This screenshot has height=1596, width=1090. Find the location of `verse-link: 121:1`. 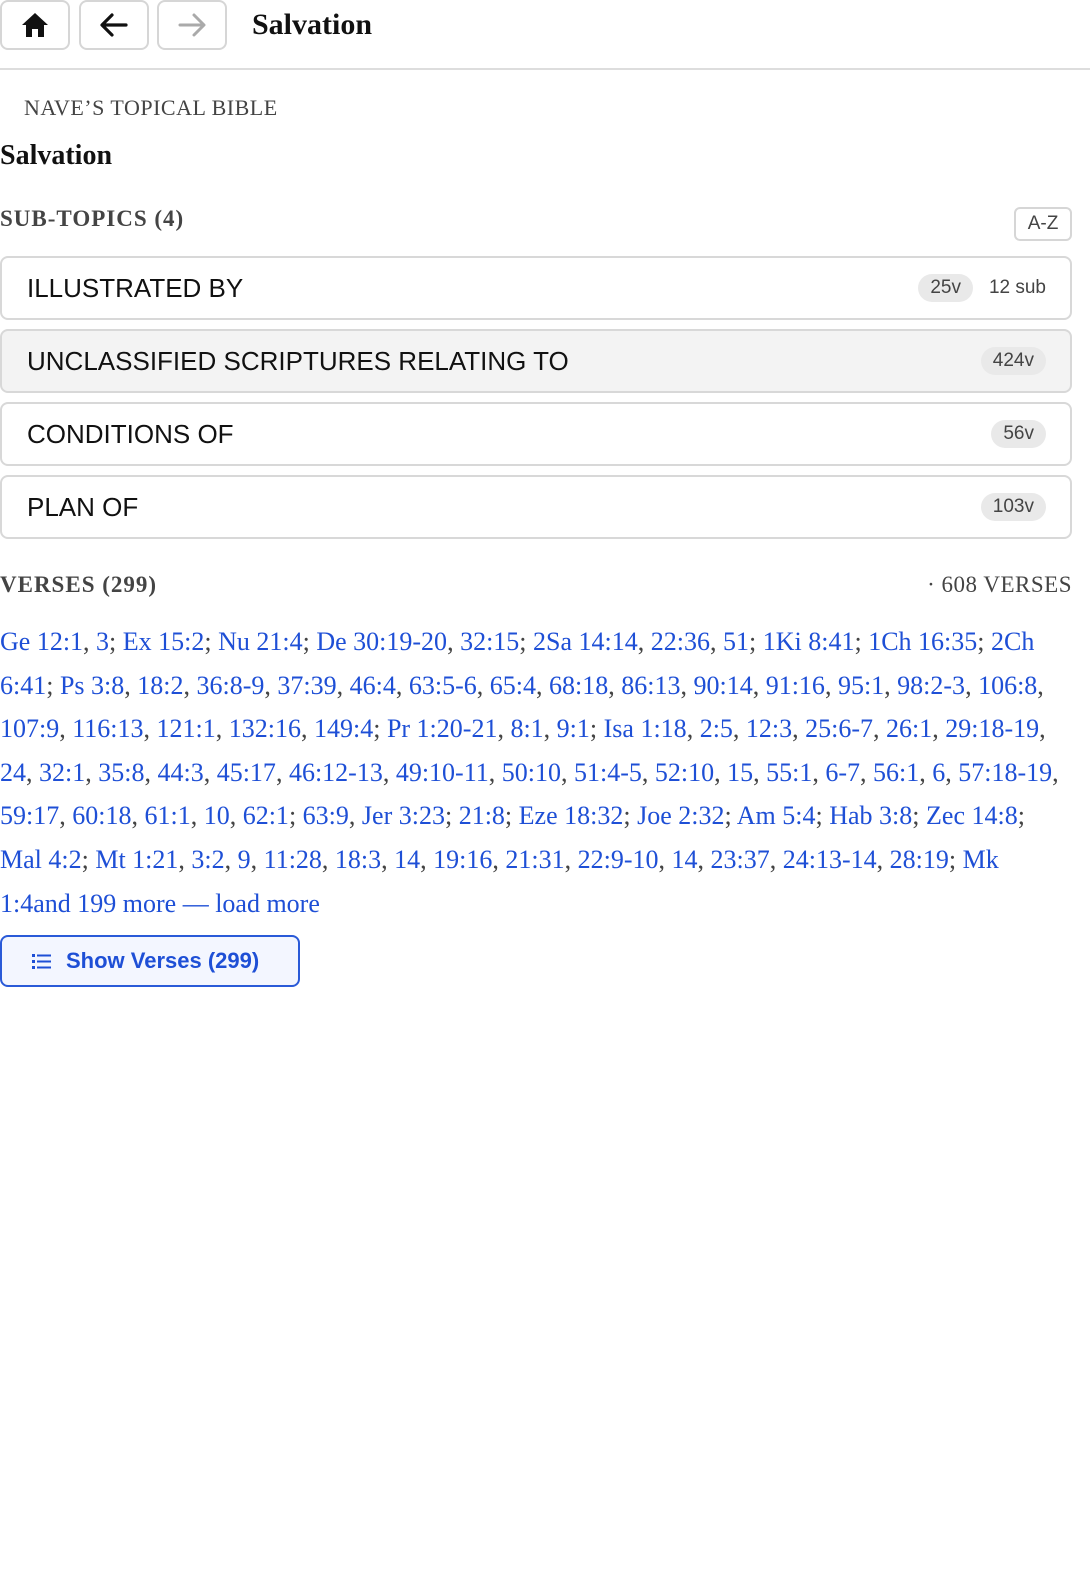

verse-link: 121:1 is located at coordinates (186, 728).